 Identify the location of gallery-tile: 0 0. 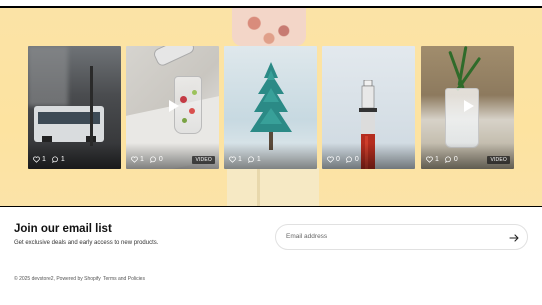
(368, 107).